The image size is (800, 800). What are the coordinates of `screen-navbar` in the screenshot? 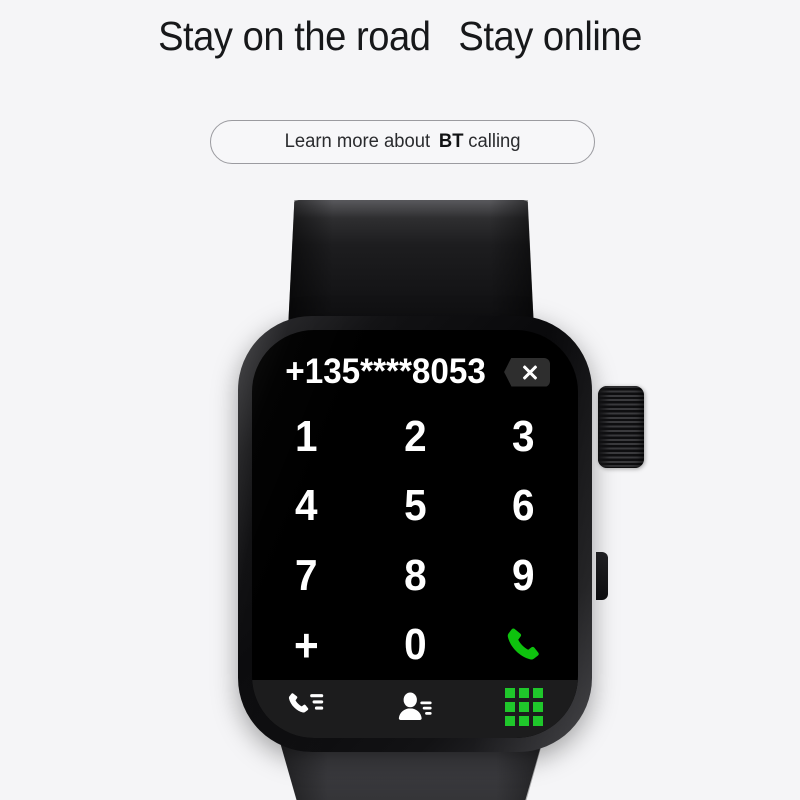 It's located at (415, 709).